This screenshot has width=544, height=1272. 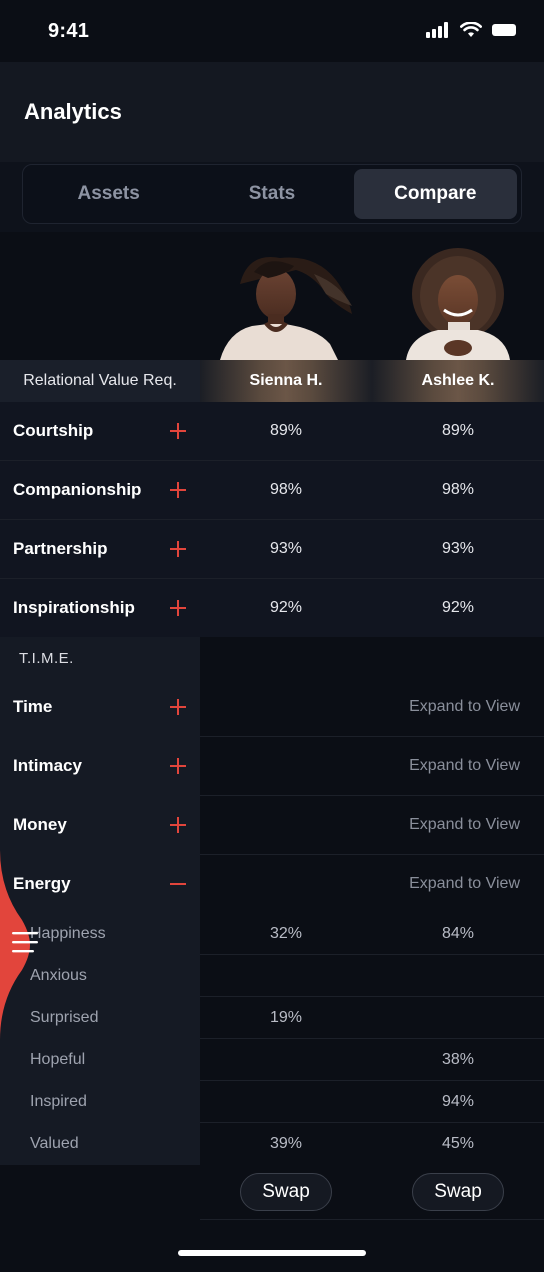 I want to click on person-name-sienna: Sienna H., so click(x=286, y=381).